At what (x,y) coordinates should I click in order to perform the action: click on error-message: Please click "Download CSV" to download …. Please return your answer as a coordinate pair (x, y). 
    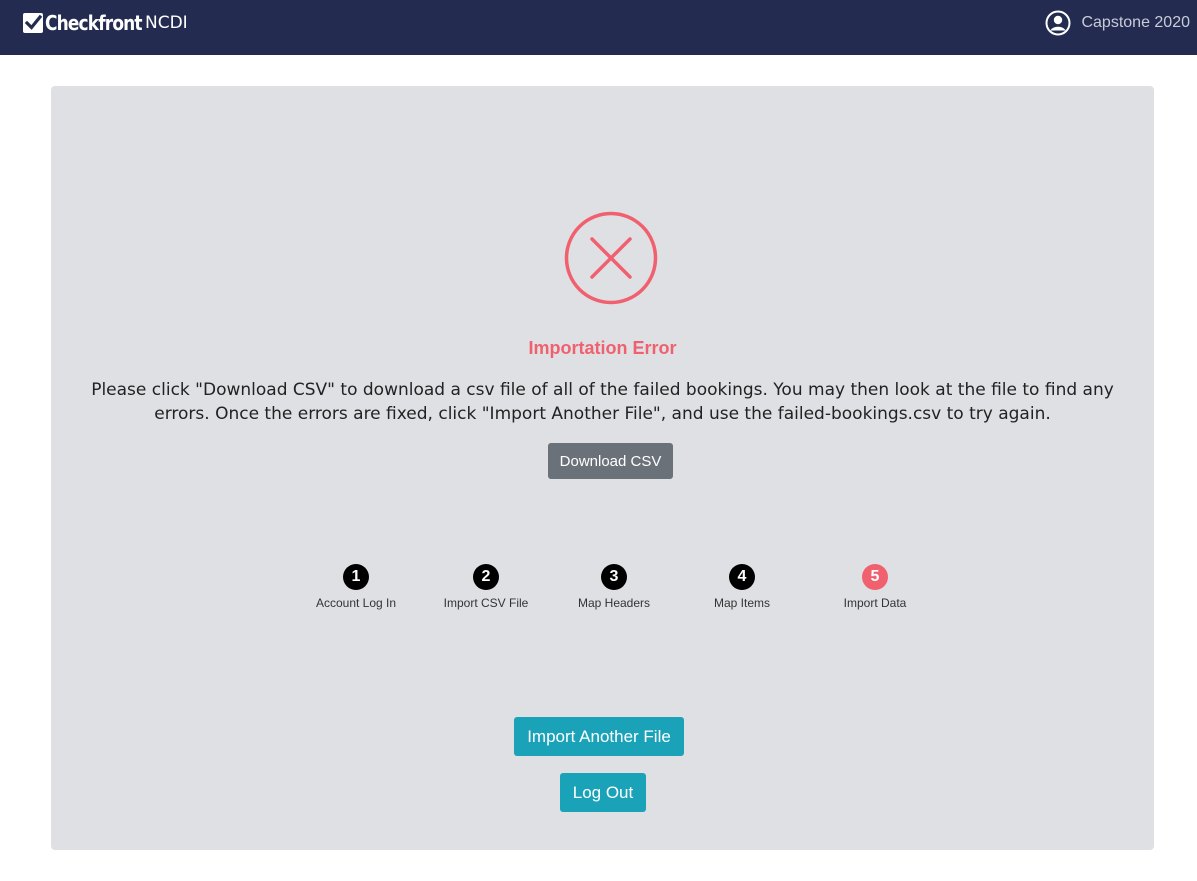
    Looking at the image, I should click on (602, 402).